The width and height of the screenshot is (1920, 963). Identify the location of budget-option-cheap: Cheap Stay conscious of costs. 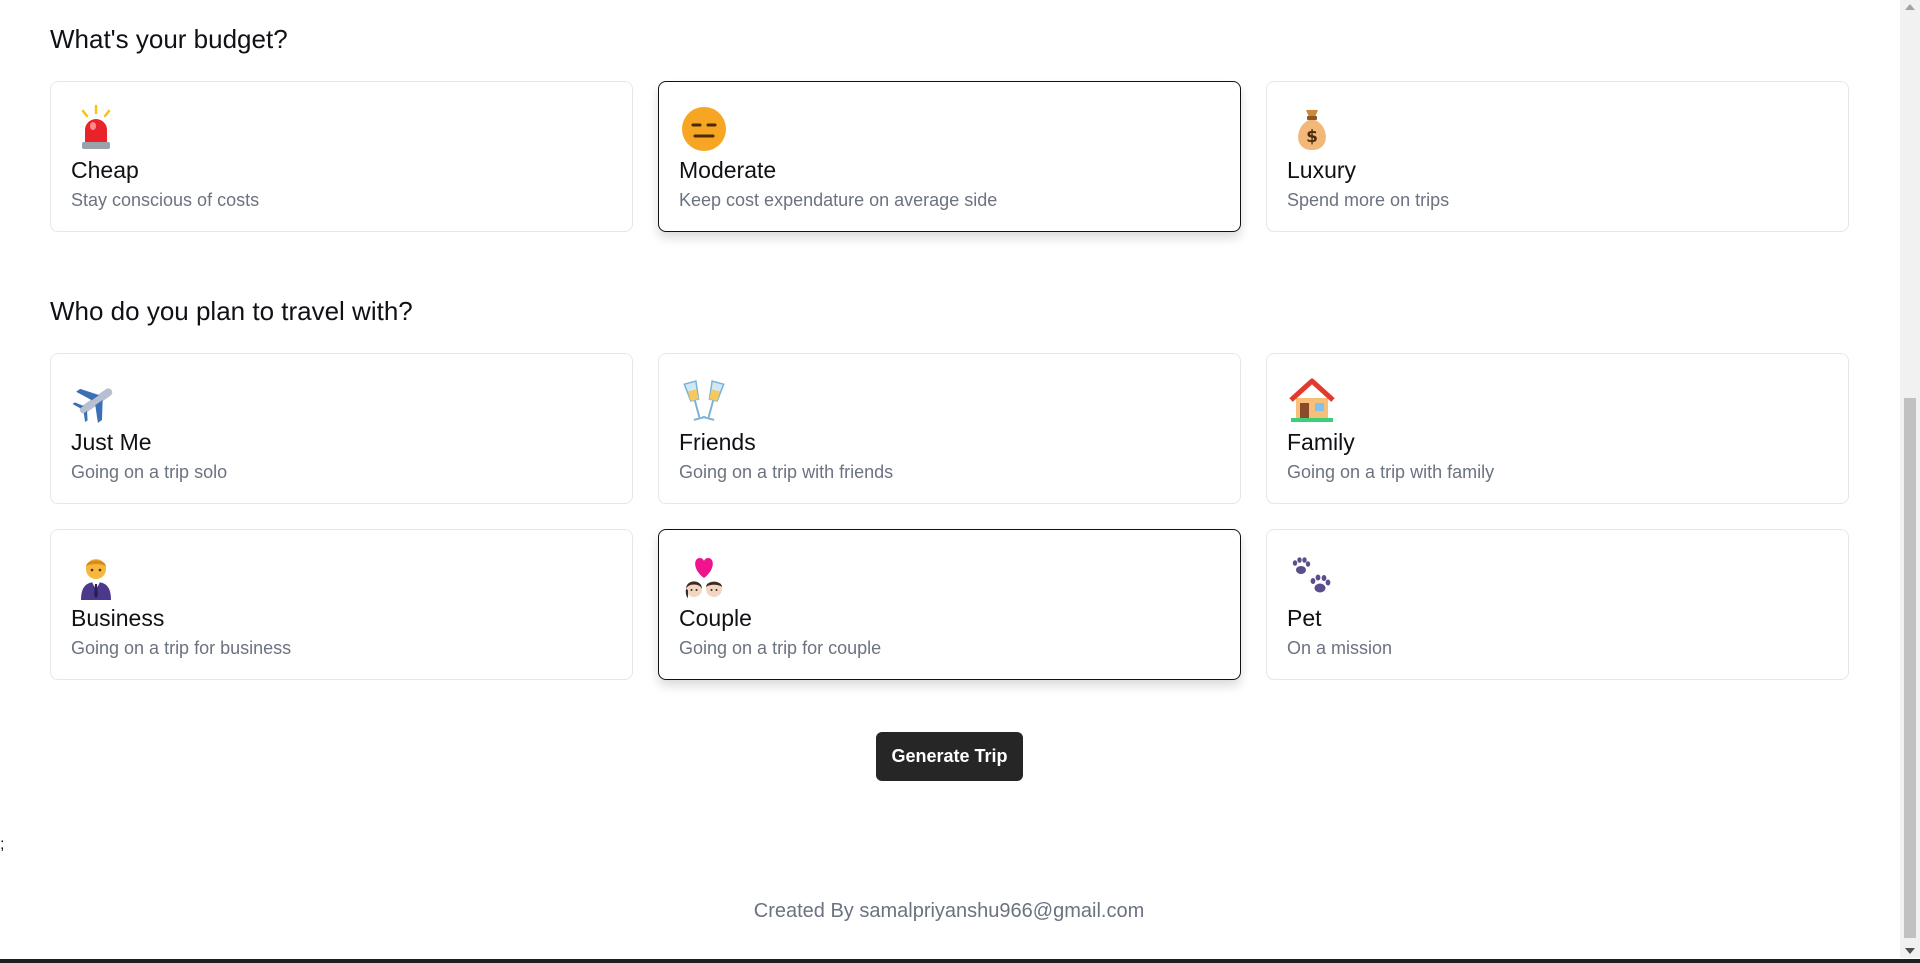
(341, 156).